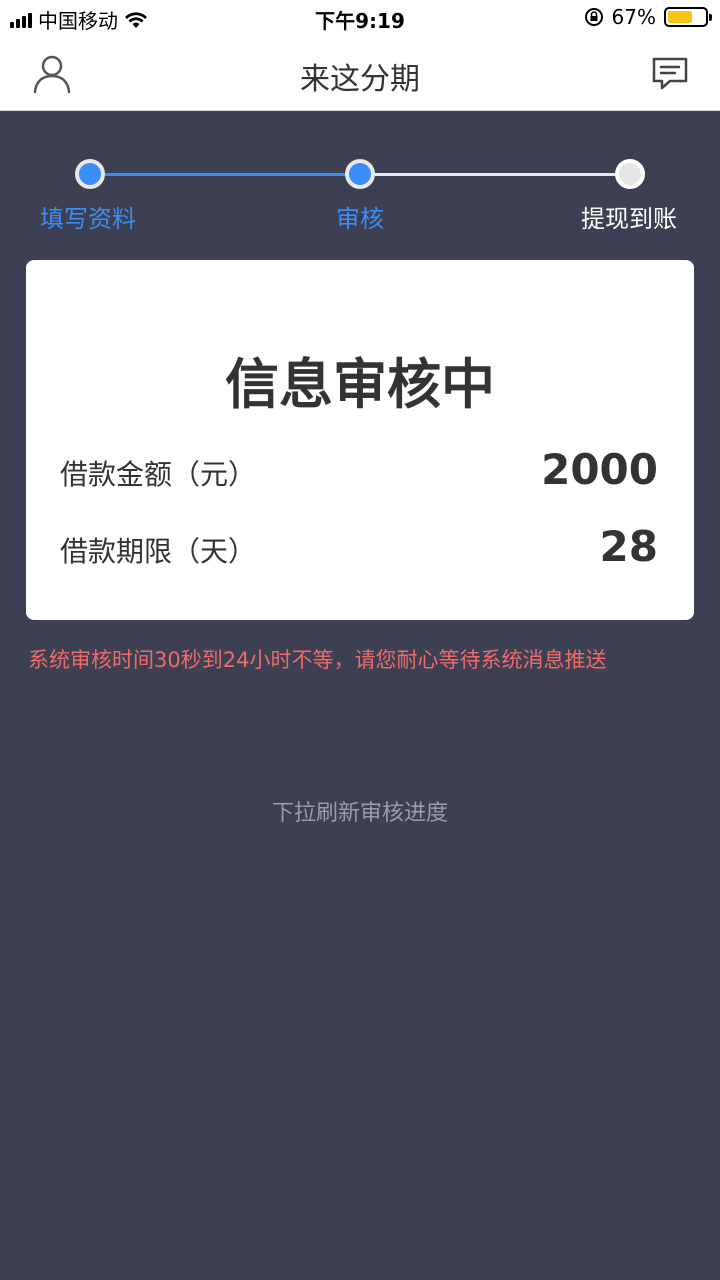 Image resolution: width=720 pixels, height=1280 pixels. I want to click on loan-term-value: 28, so click(628, 546).